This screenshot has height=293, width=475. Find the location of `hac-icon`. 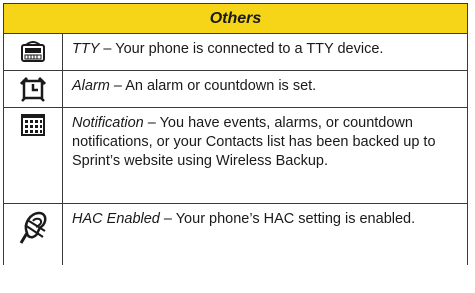

hac-icon is located at coordinates (33, 227).